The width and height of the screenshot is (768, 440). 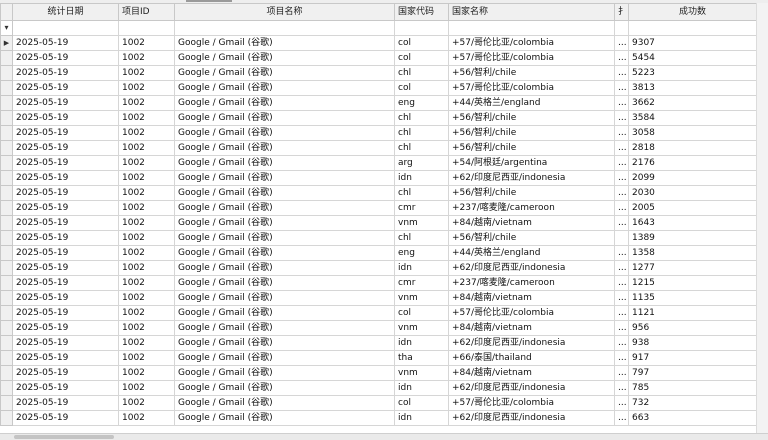 What do you see at coordinates (692, 148) in the screenshot?
I see `cell-success-count: 2818` at bounding box center [692, 148].